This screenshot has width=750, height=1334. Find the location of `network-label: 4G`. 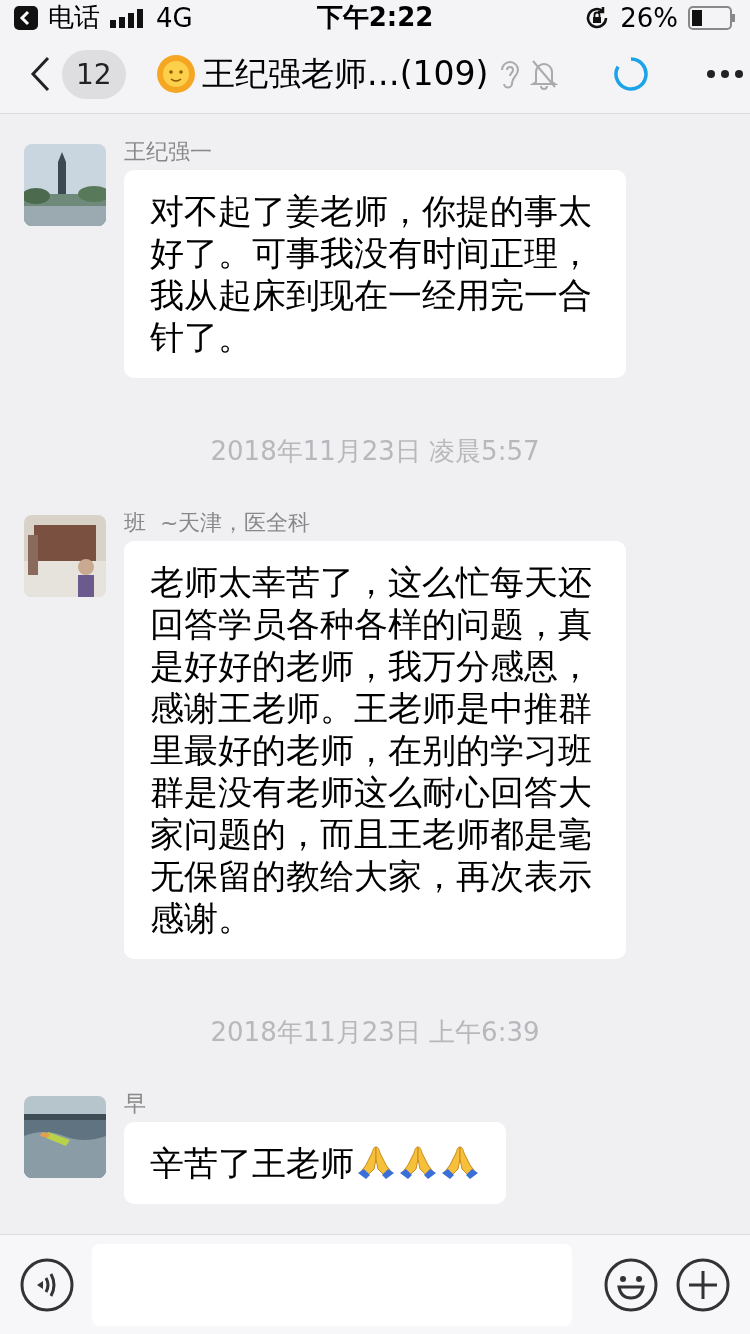

network-label: 4G is located at coordinates (174, 17).